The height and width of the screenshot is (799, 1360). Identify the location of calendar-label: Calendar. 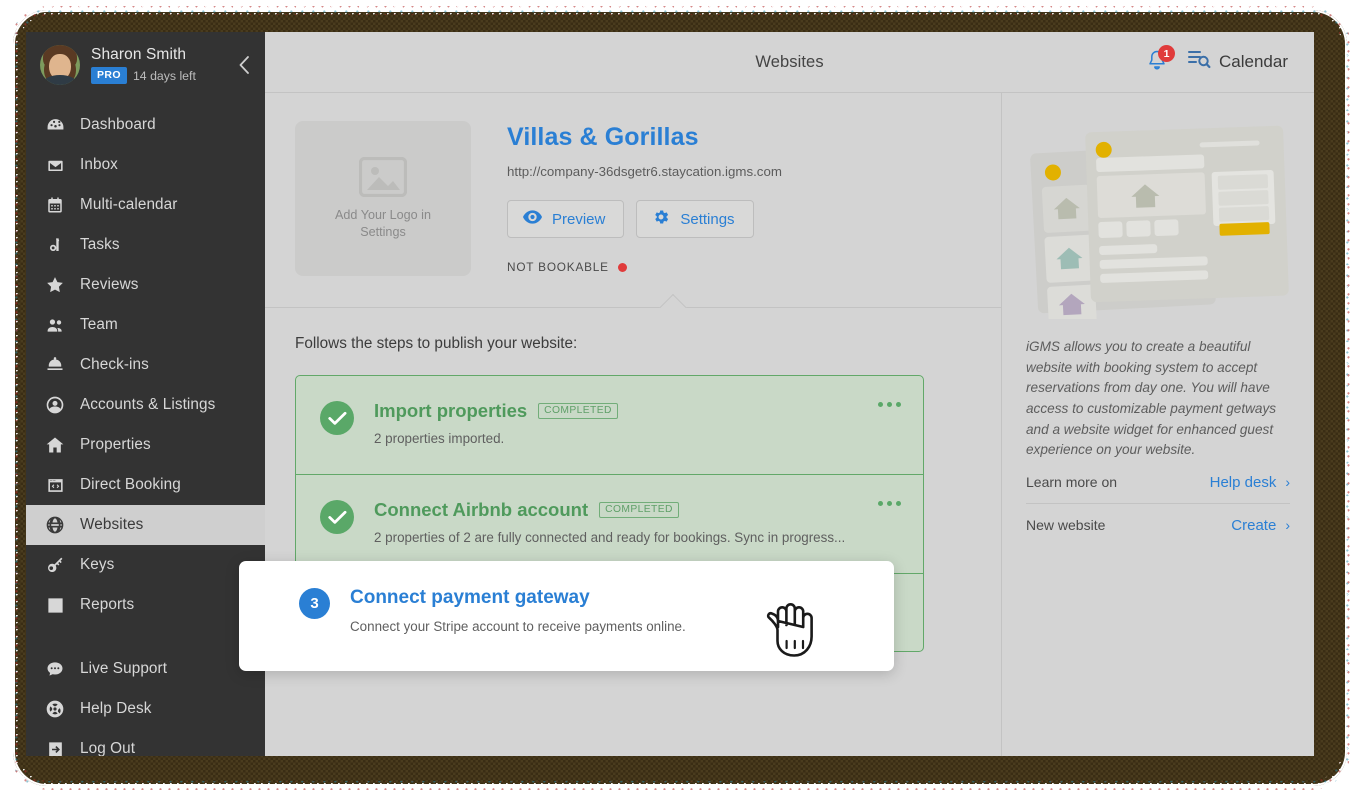
(1253, 61).